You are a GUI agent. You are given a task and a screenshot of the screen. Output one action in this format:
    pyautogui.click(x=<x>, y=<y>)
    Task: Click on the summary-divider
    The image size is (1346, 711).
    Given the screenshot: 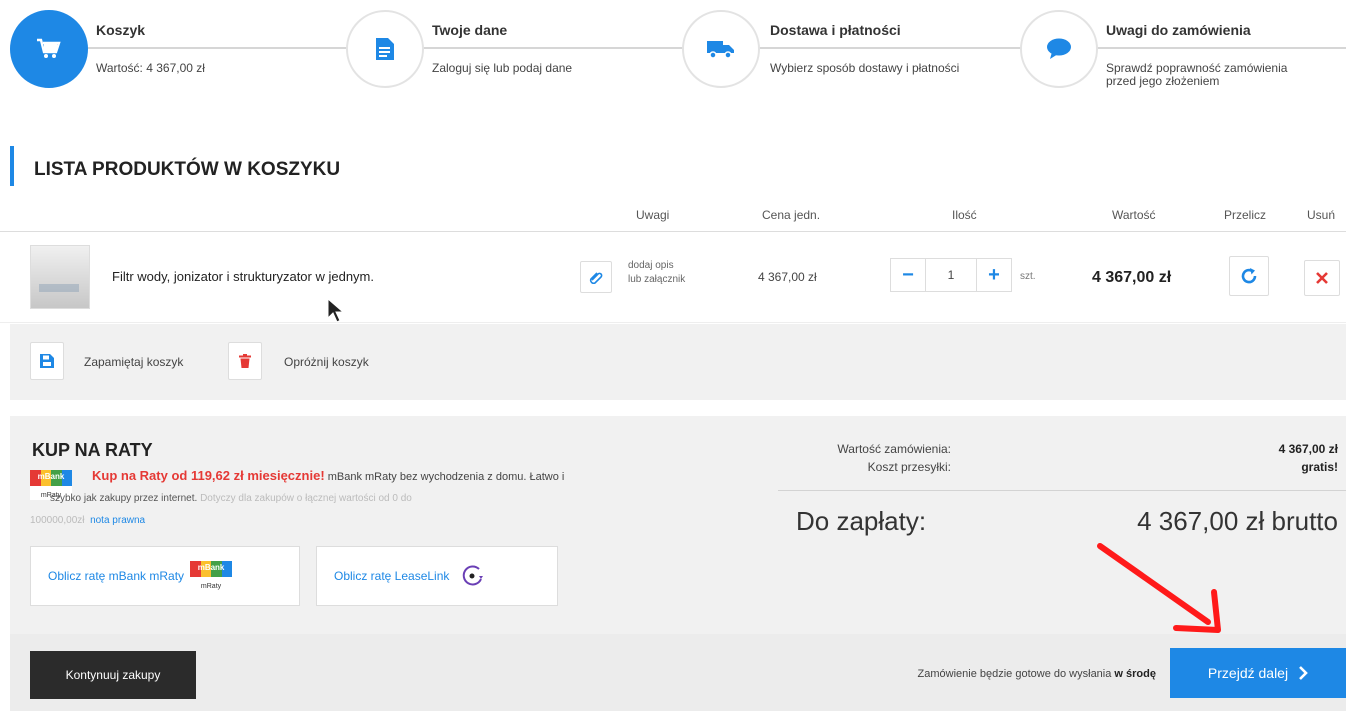 What is the action you would take?
    pyautogui.click(x=1062, y=490)
    